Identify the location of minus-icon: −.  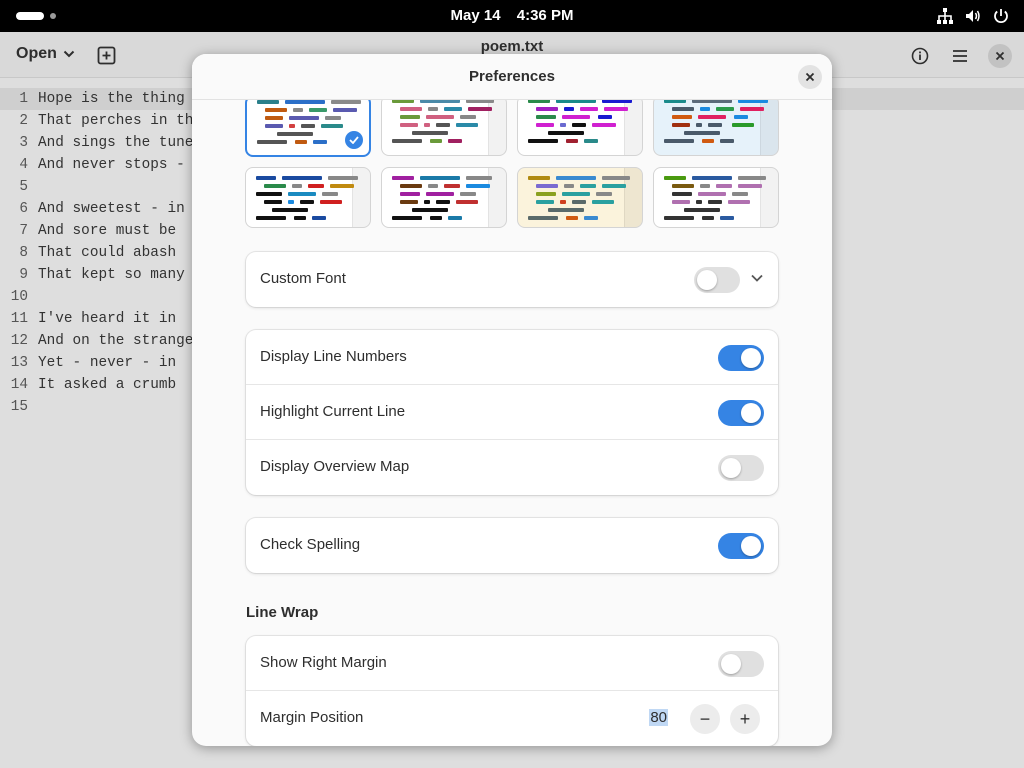
(705, 718).